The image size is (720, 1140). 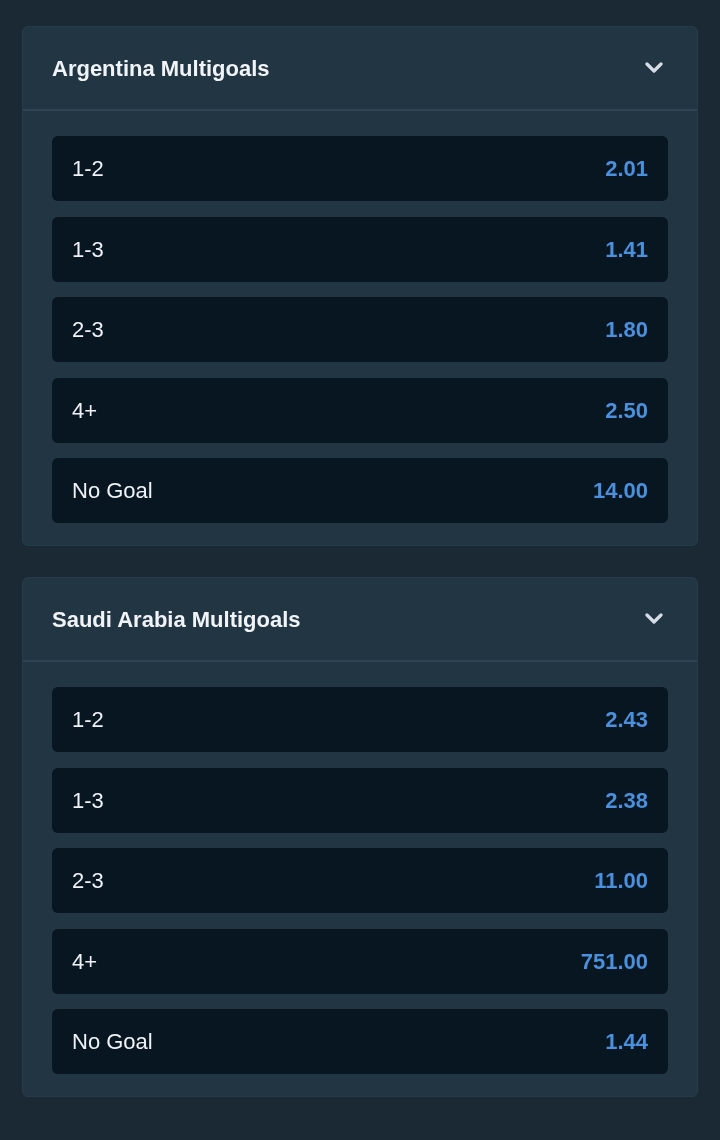 What do you see at coordinates (360, 1041) in the screenshot?
I see `bet-option-button: No Goal 1.44` at bounding box center [360, 1041].